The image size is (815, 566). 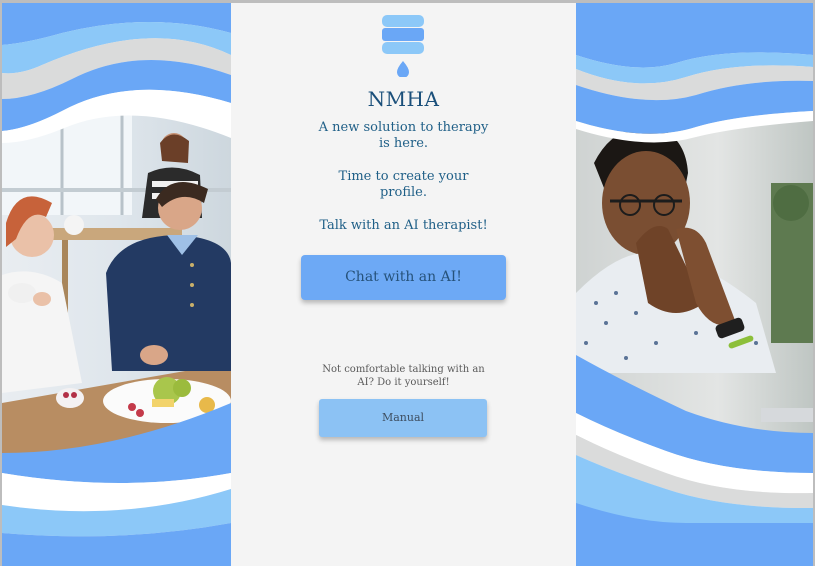 I want to click on tagline-ai-therapist: Talk with an AI therapist!, so click(x=403, y=226).